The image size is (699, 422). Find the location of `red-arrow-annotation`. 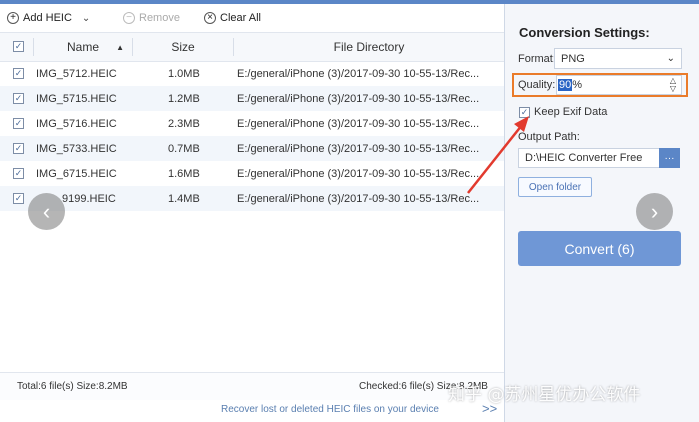

red-arrow-annotation is located at coordinates (498, 155).